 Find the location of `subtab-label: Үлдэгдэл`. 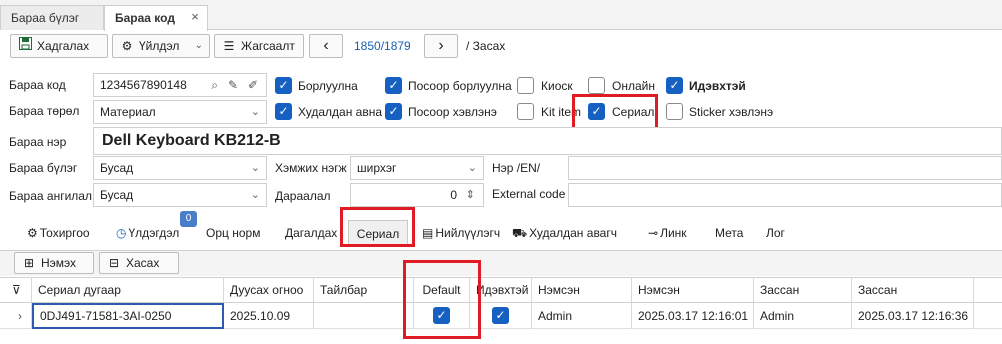

subtab-label: Үлдэгдэл is located at coordinates (154, 233).